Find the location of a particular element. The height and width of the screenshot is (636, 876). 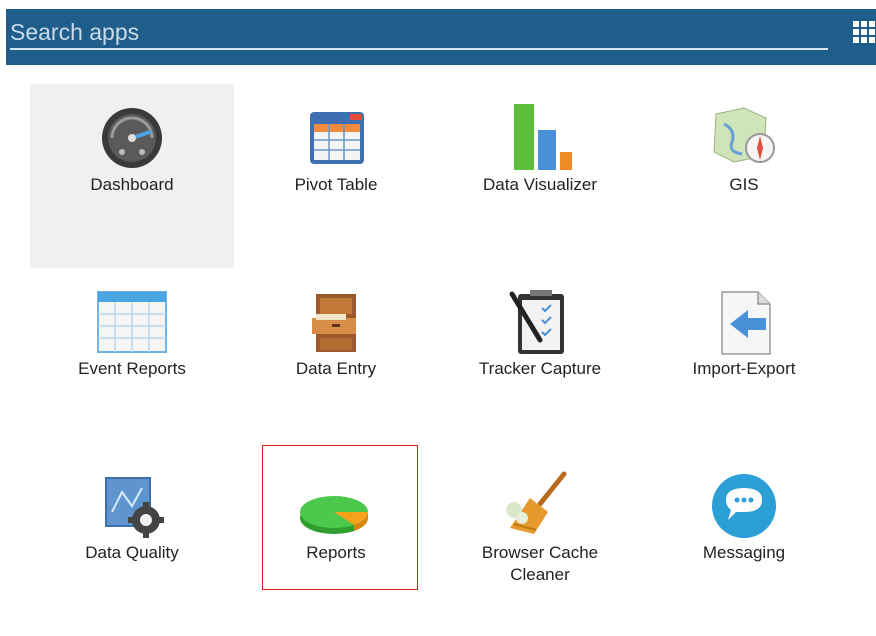

dashboard-icon is located at coordinates (132, 138).